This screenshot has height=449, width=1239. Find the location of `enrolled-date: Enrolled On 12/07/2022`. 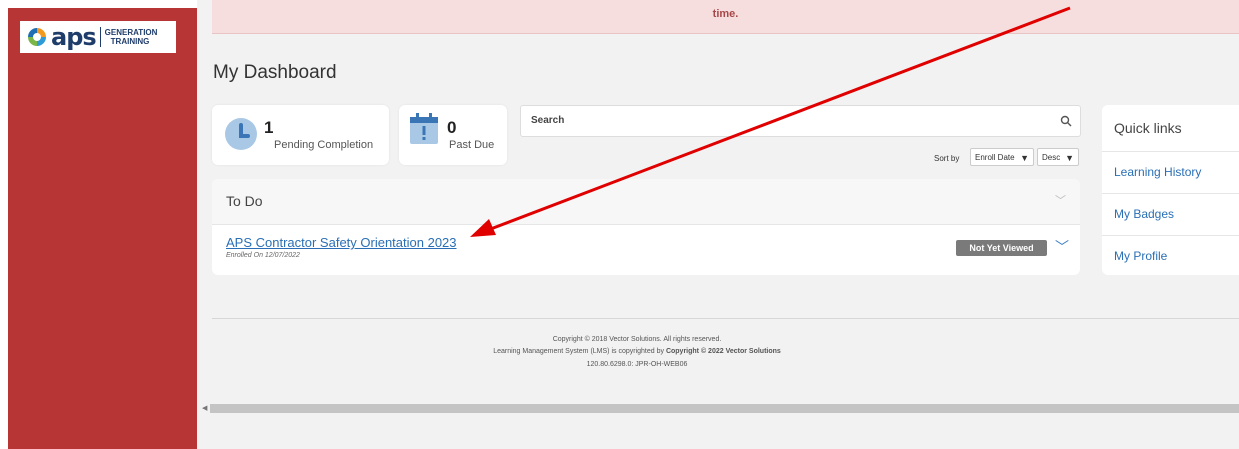

enrolled-date: Enrolled On 12/07/2022 is located at coordinates (263, 255).